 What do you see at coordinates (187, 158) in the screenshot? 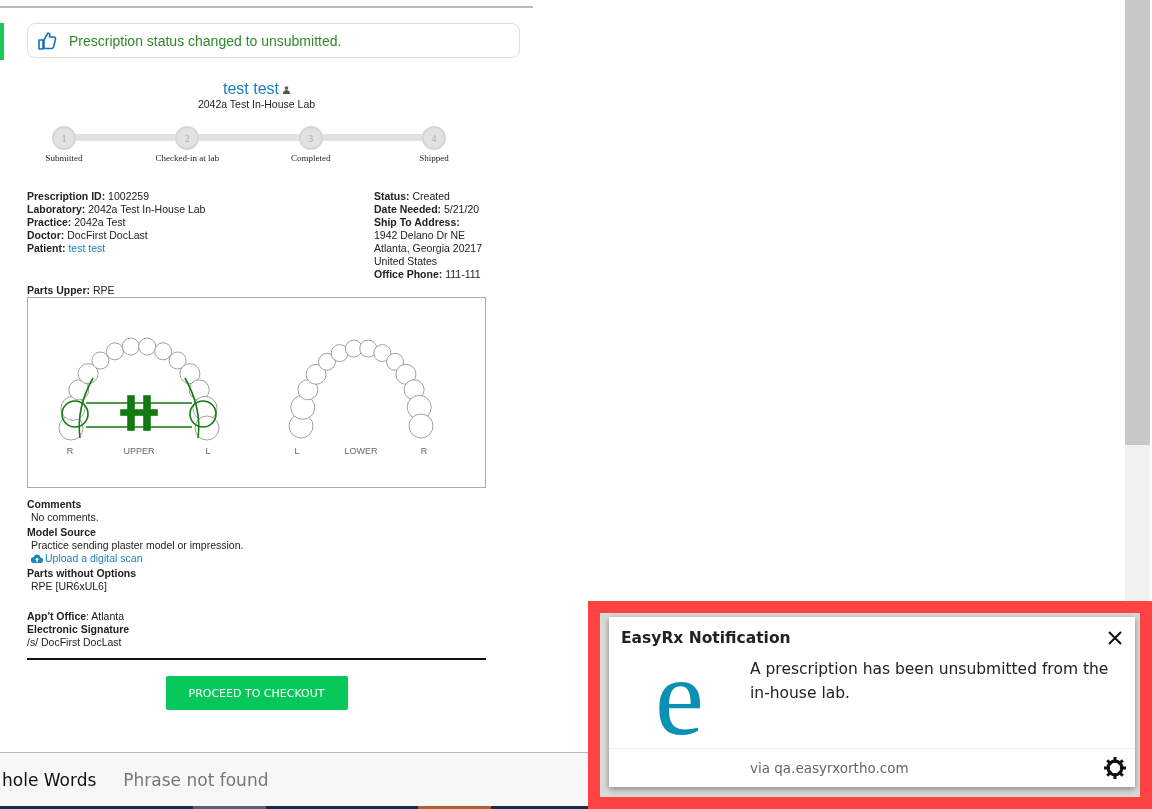
I see `step-label: Checked-in at lab` at bounding box center [187, 158].